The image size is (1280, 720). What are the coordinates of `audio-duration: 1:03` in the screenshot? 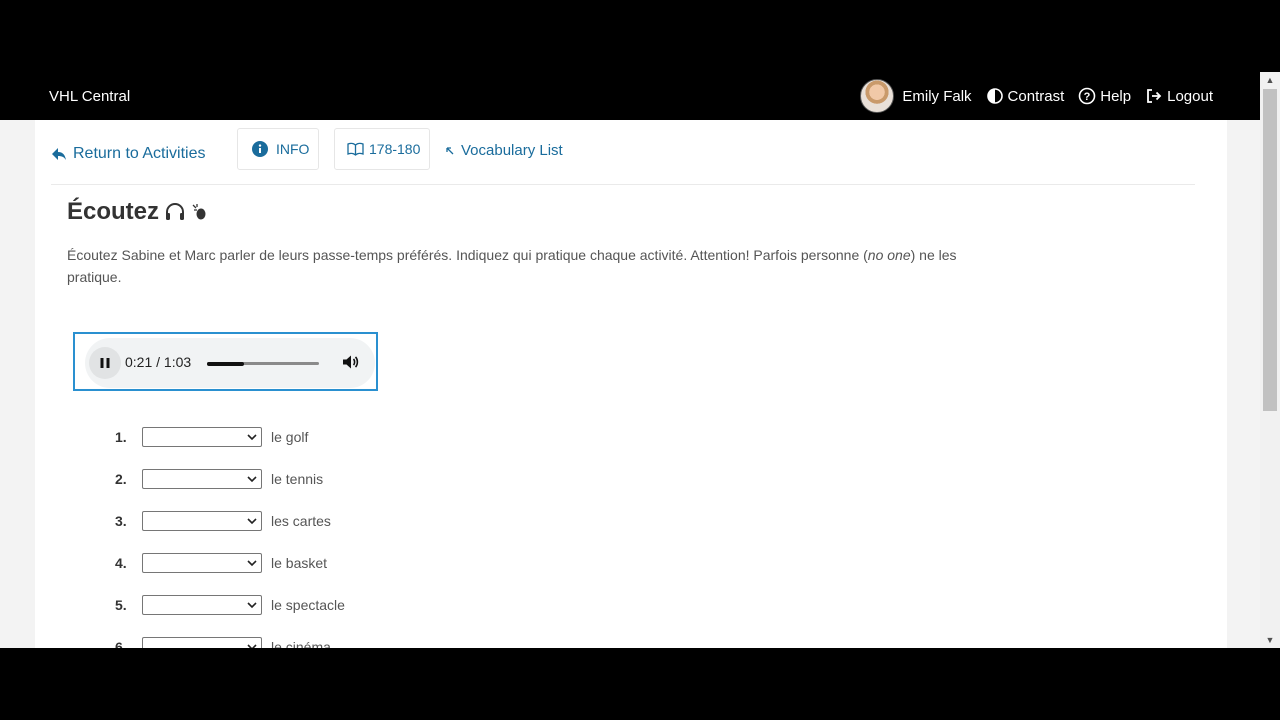 It's located at (177, 362).